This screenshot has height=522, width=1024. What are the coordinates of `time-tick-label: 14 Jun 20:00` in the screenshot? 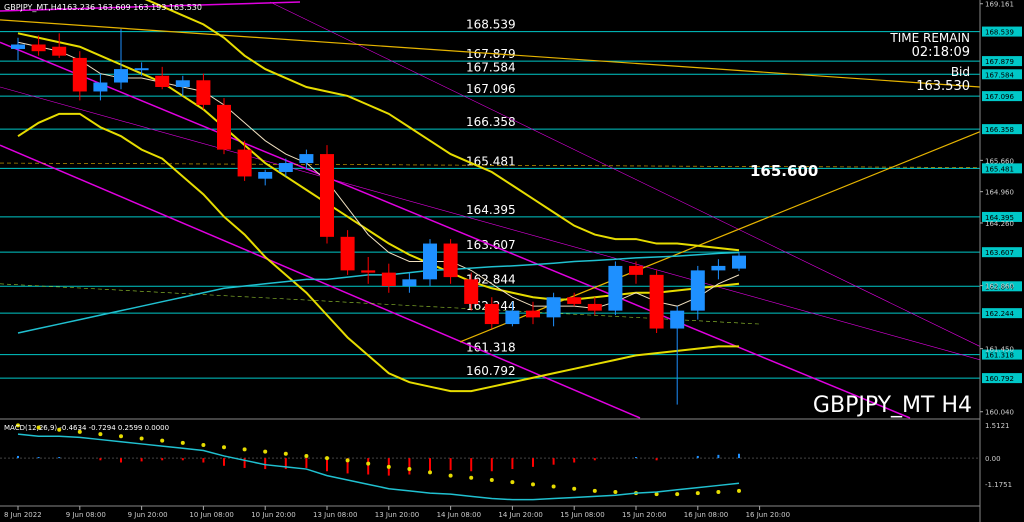 It's located at (520, 515).